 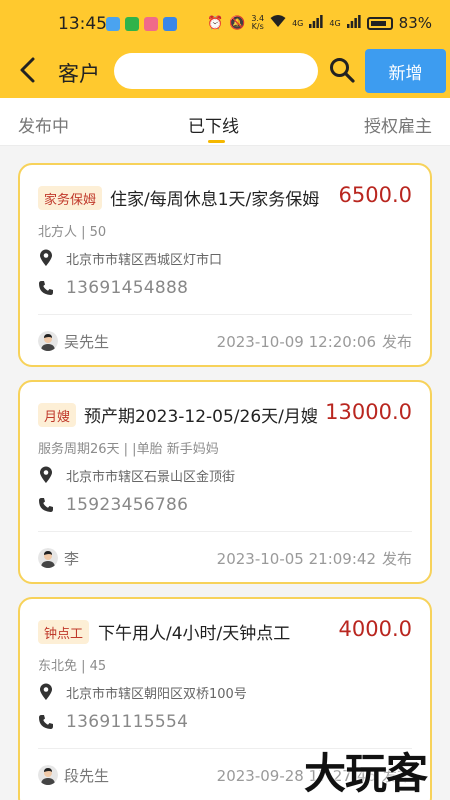 What do you see at coordinates (156, 694) in the screenshot?
I see `address-text: 北京市市辖区朝阳区双桥100号` at bounding box center [156, 694].